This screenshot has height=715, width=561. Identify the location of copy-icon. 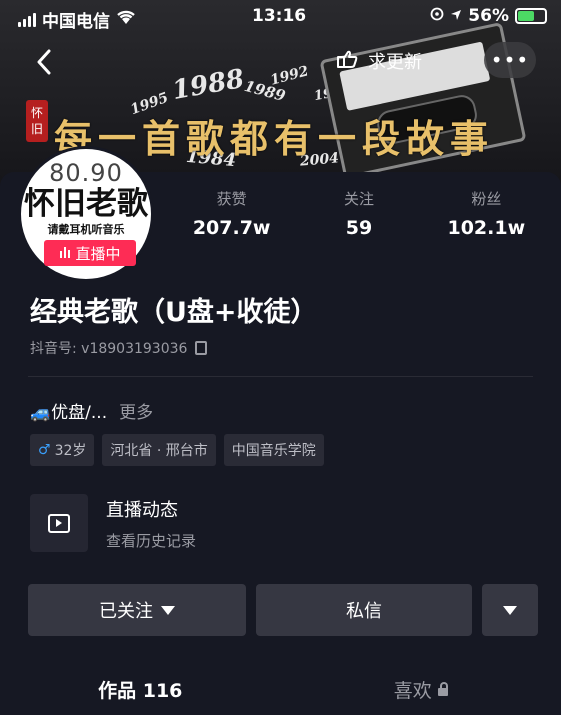
(201, 348).